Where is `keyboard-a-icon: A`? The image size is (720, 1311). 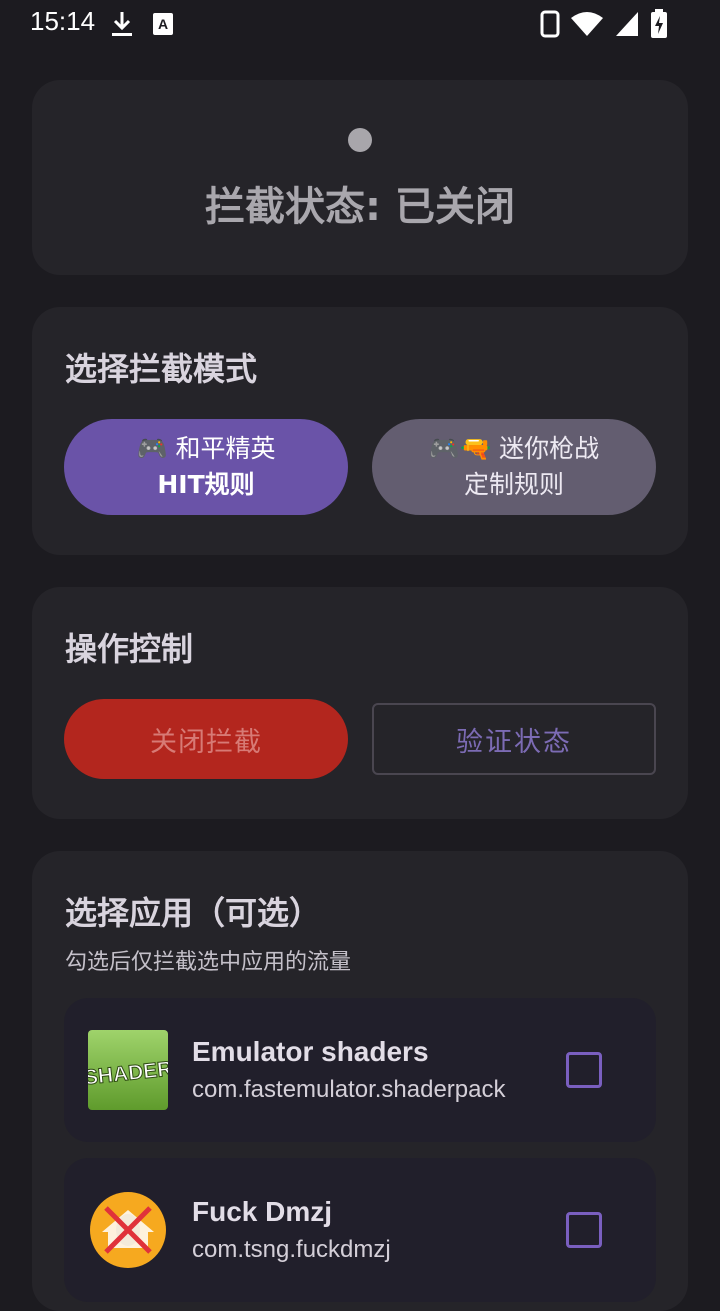
keyboard-a-icon: A is located at coordinates (163, 26).